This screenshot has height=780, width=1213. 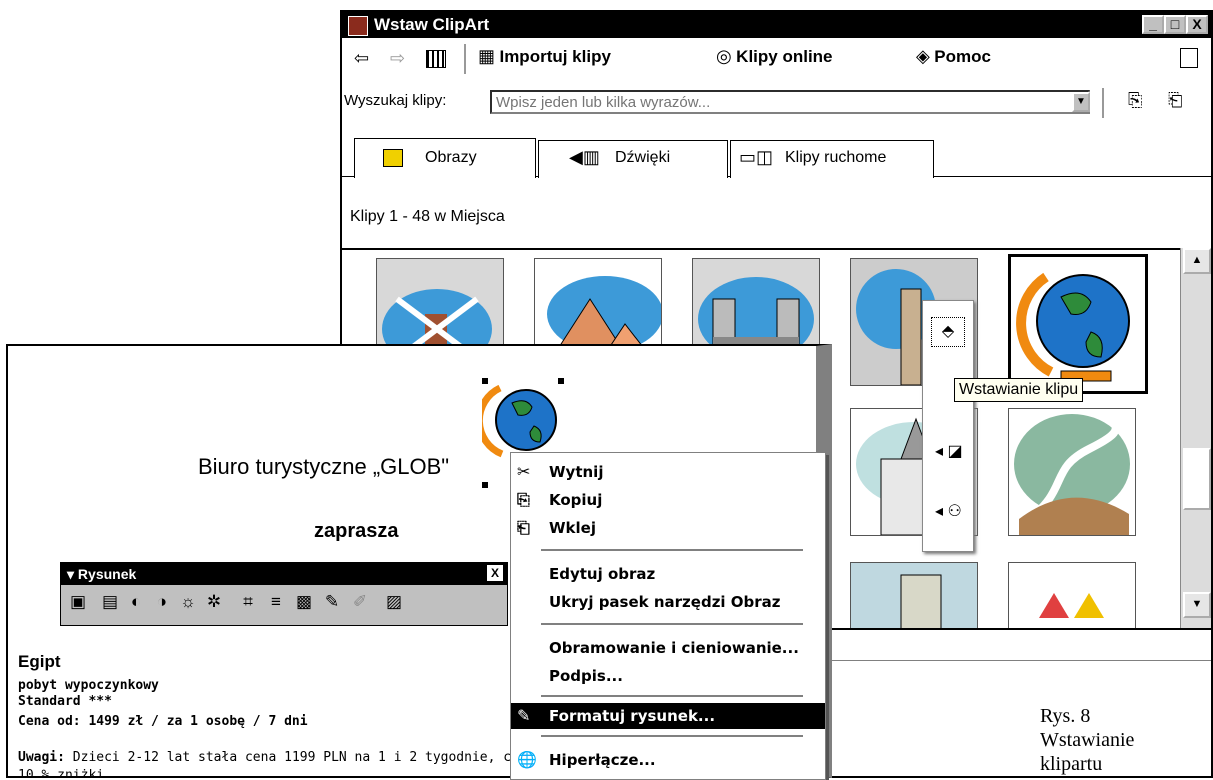 What do you see at coordinates (1071, 605) in the screenshot?
I see `carousel-image` at bounding box center [1071, 605].